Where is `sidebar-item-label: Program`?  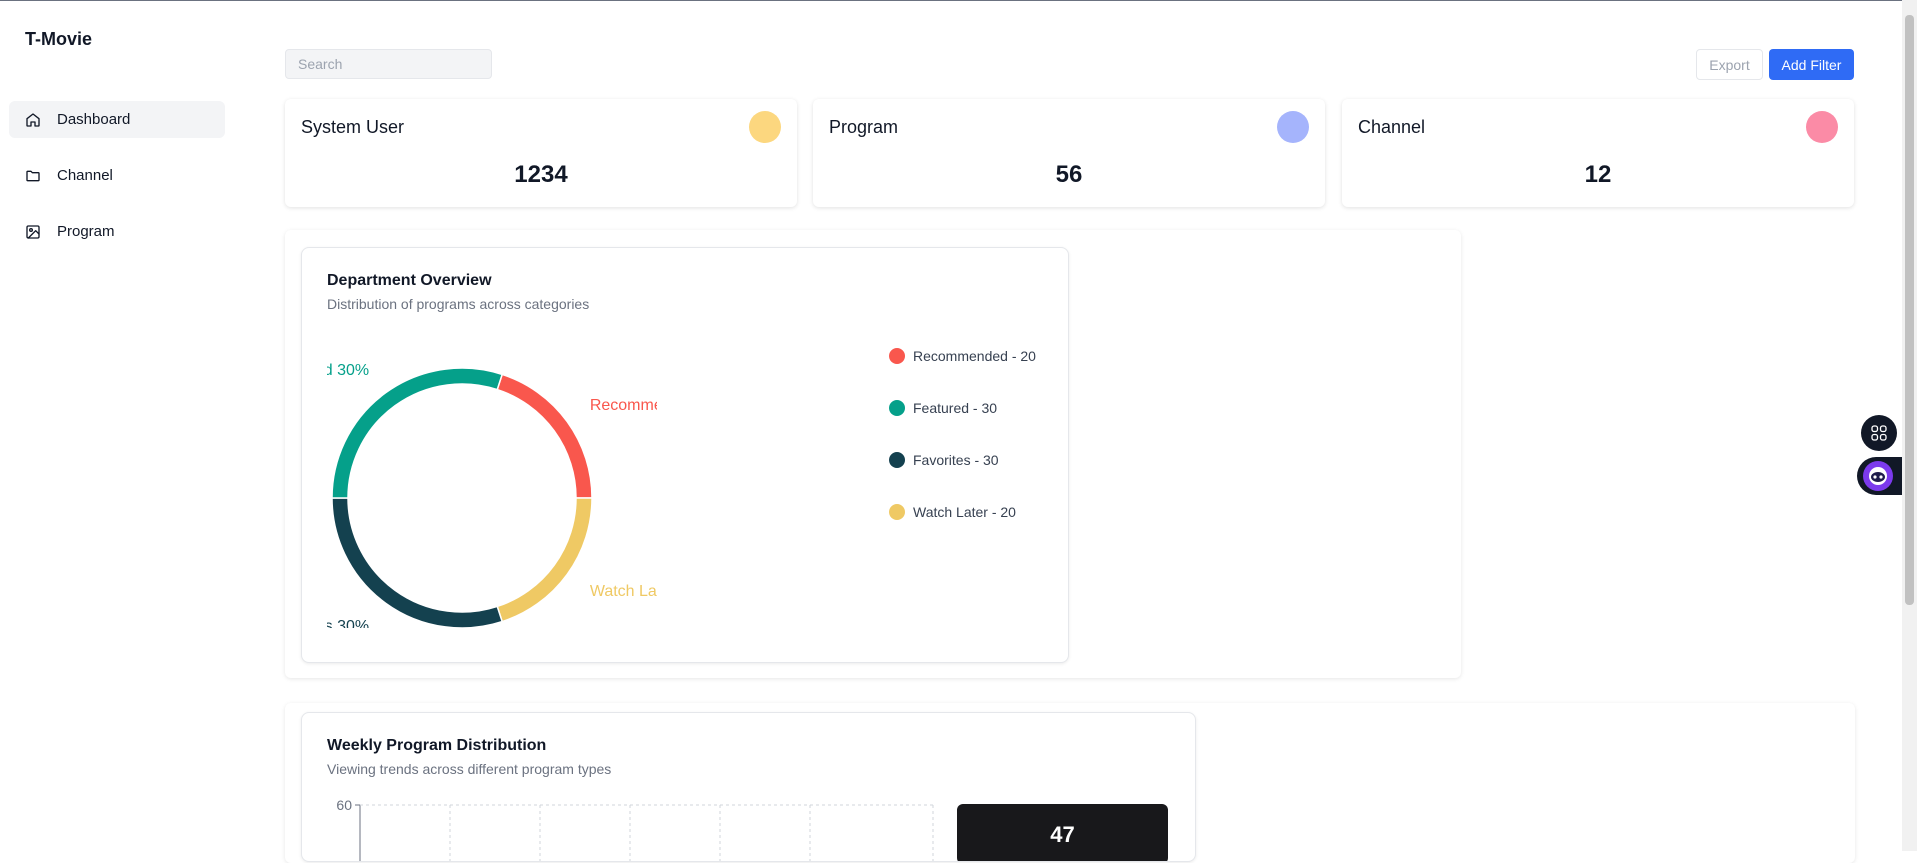 sidebar-item-label: Program is located at coordinates (86, 231).